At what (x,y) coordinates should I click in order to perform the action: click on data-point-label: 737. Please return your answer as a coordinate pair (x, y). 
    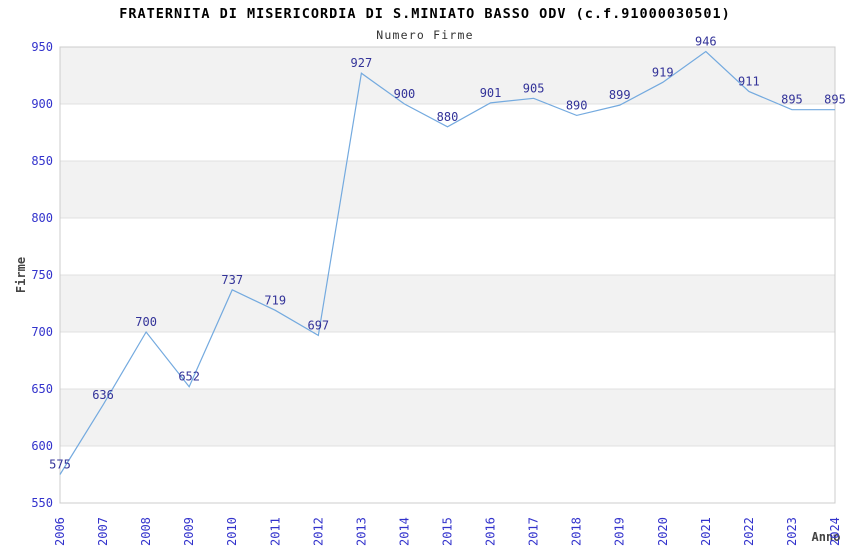
    Looking at the image, I should click on (232, 280).